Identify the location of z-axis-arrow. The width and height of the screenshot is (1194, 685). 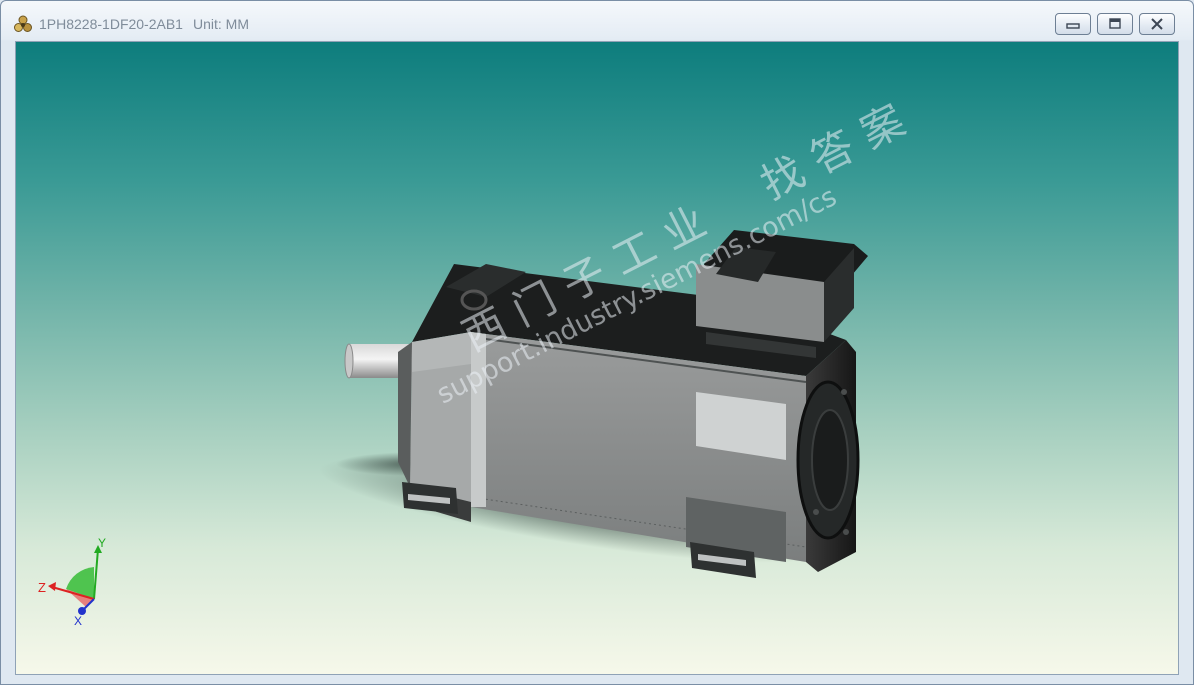
(52, 586).